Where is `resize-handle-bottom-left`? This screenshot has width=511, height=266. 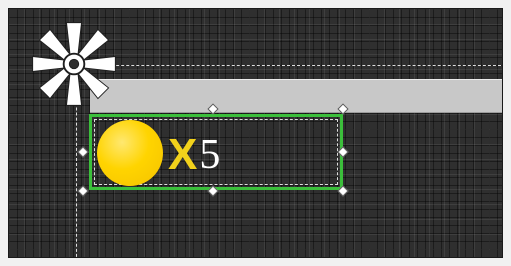
resize-handle-bottom-left is located at coordinates (83, 191).